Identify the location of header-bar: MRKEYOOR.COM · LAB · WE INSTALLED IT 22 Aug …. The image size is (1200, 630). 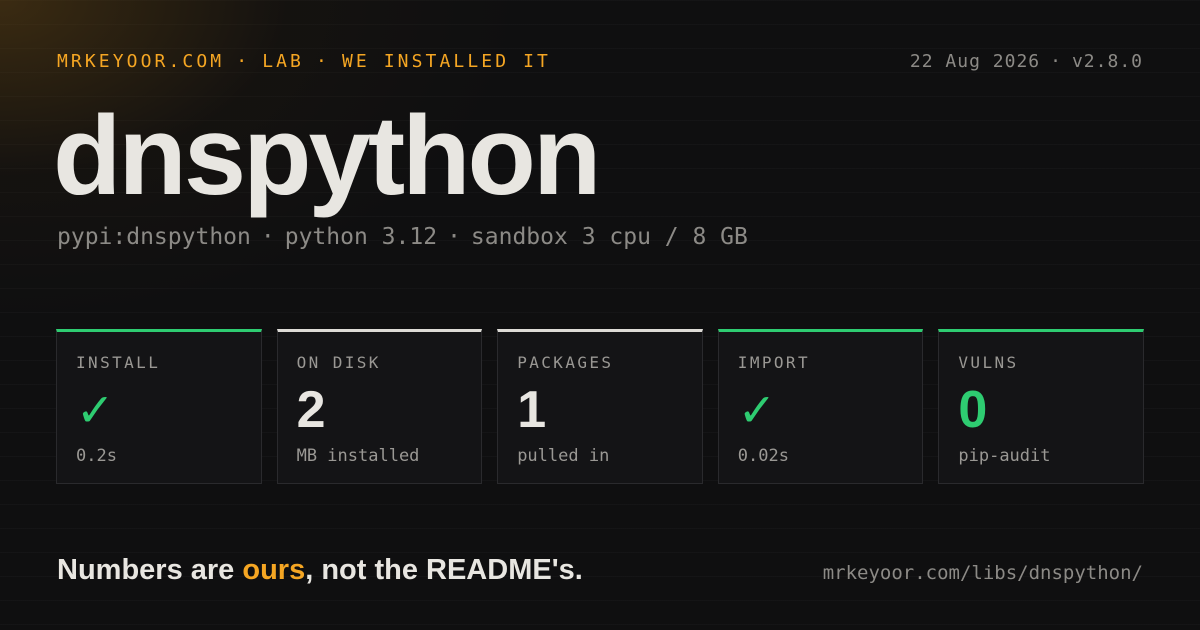
(600, 61).